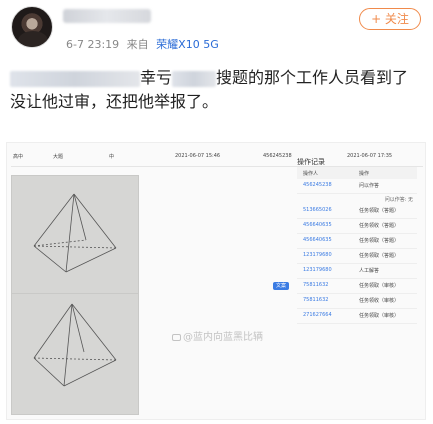 Image resolution: width=433 pixels, height=424 pixels. What do you see at coordinates (379, 301) in the screenshot?
I see `action-text: 任务领收（审核）` at bounding box center [379, 301].